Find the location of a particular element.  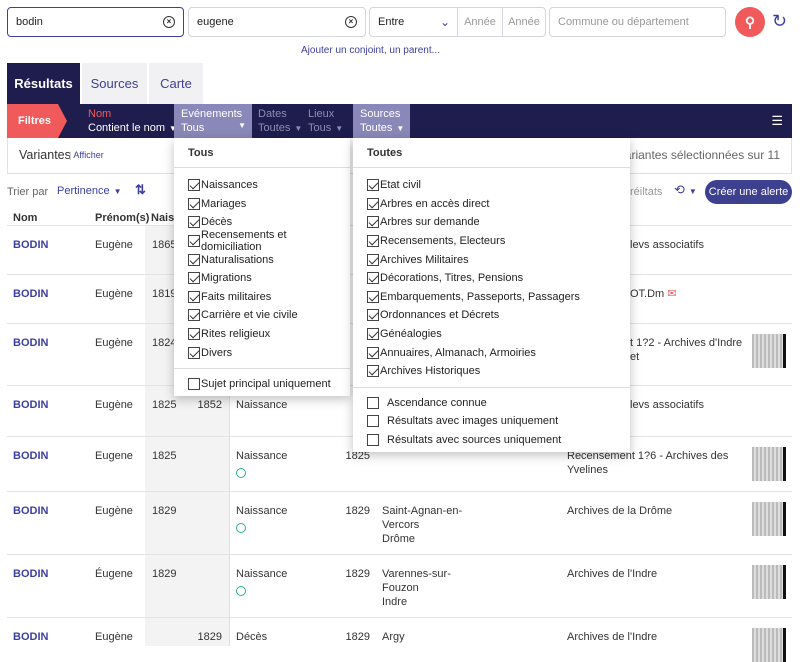

history-icon: ⟲ ▼ is located at coordinates (685, 190).